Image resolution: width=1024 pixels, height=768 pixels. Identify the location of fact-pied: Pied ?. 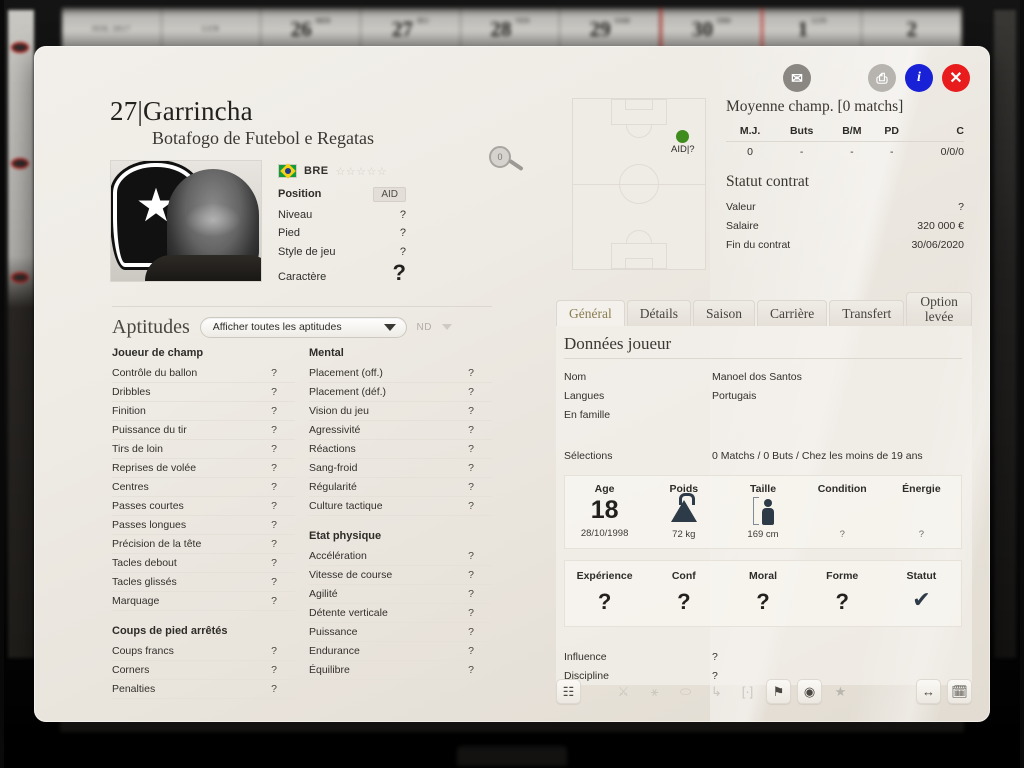
(342, 233).